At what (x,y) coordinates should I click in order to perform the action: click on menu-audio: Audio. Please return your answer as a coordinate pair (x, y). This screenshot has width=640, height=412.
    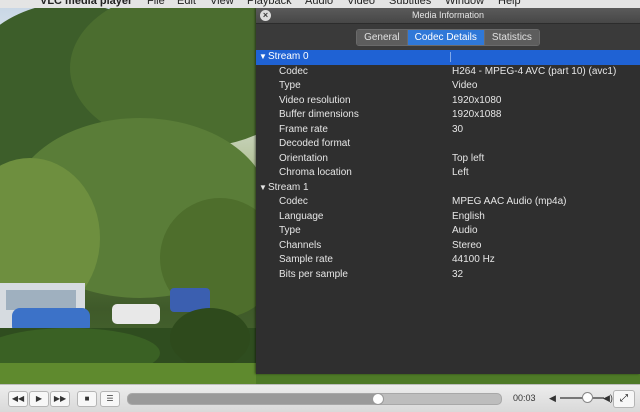
    Looking at the image, I should click on (319, 4).